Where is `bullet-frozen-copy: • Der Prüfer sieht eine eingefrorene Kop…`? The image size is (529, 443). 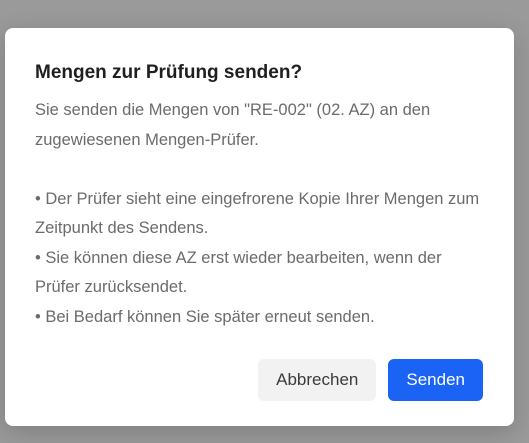 bullet-frozen-copy: • Der Prüfer sieht eine eingefrorene Kop… is located at coordinates (257, 213).